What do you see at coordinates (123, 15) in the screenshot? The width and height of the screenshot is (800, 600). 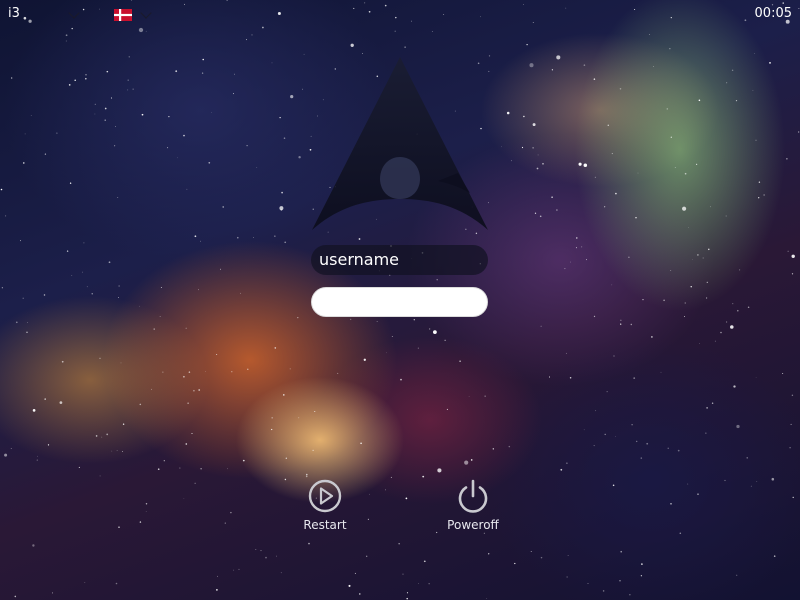 I see `denmark-flag-icon` at bounding box center [123, 15].